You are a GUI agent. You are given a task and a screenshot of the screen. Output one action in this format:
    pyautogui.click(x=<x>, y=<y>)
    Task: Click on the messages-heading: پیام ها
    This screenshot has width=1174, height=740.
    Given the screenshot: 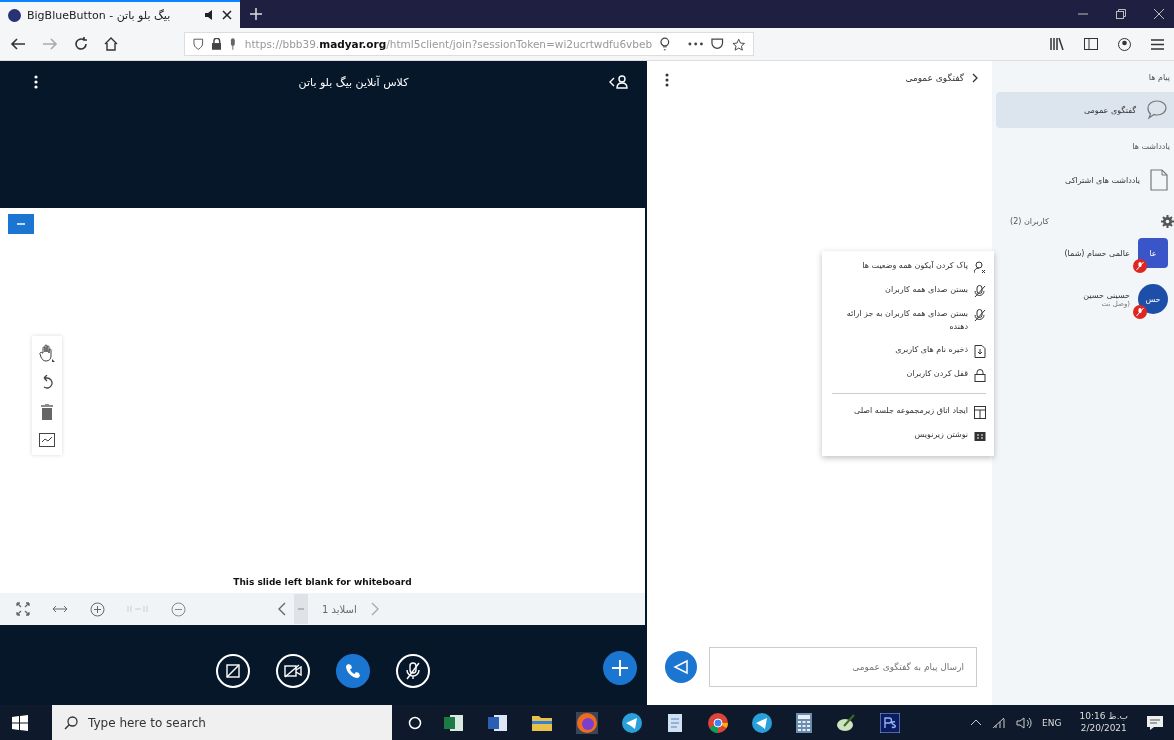 What is the action you would take?
    pyautogui.click(x=1159, y=78)
    